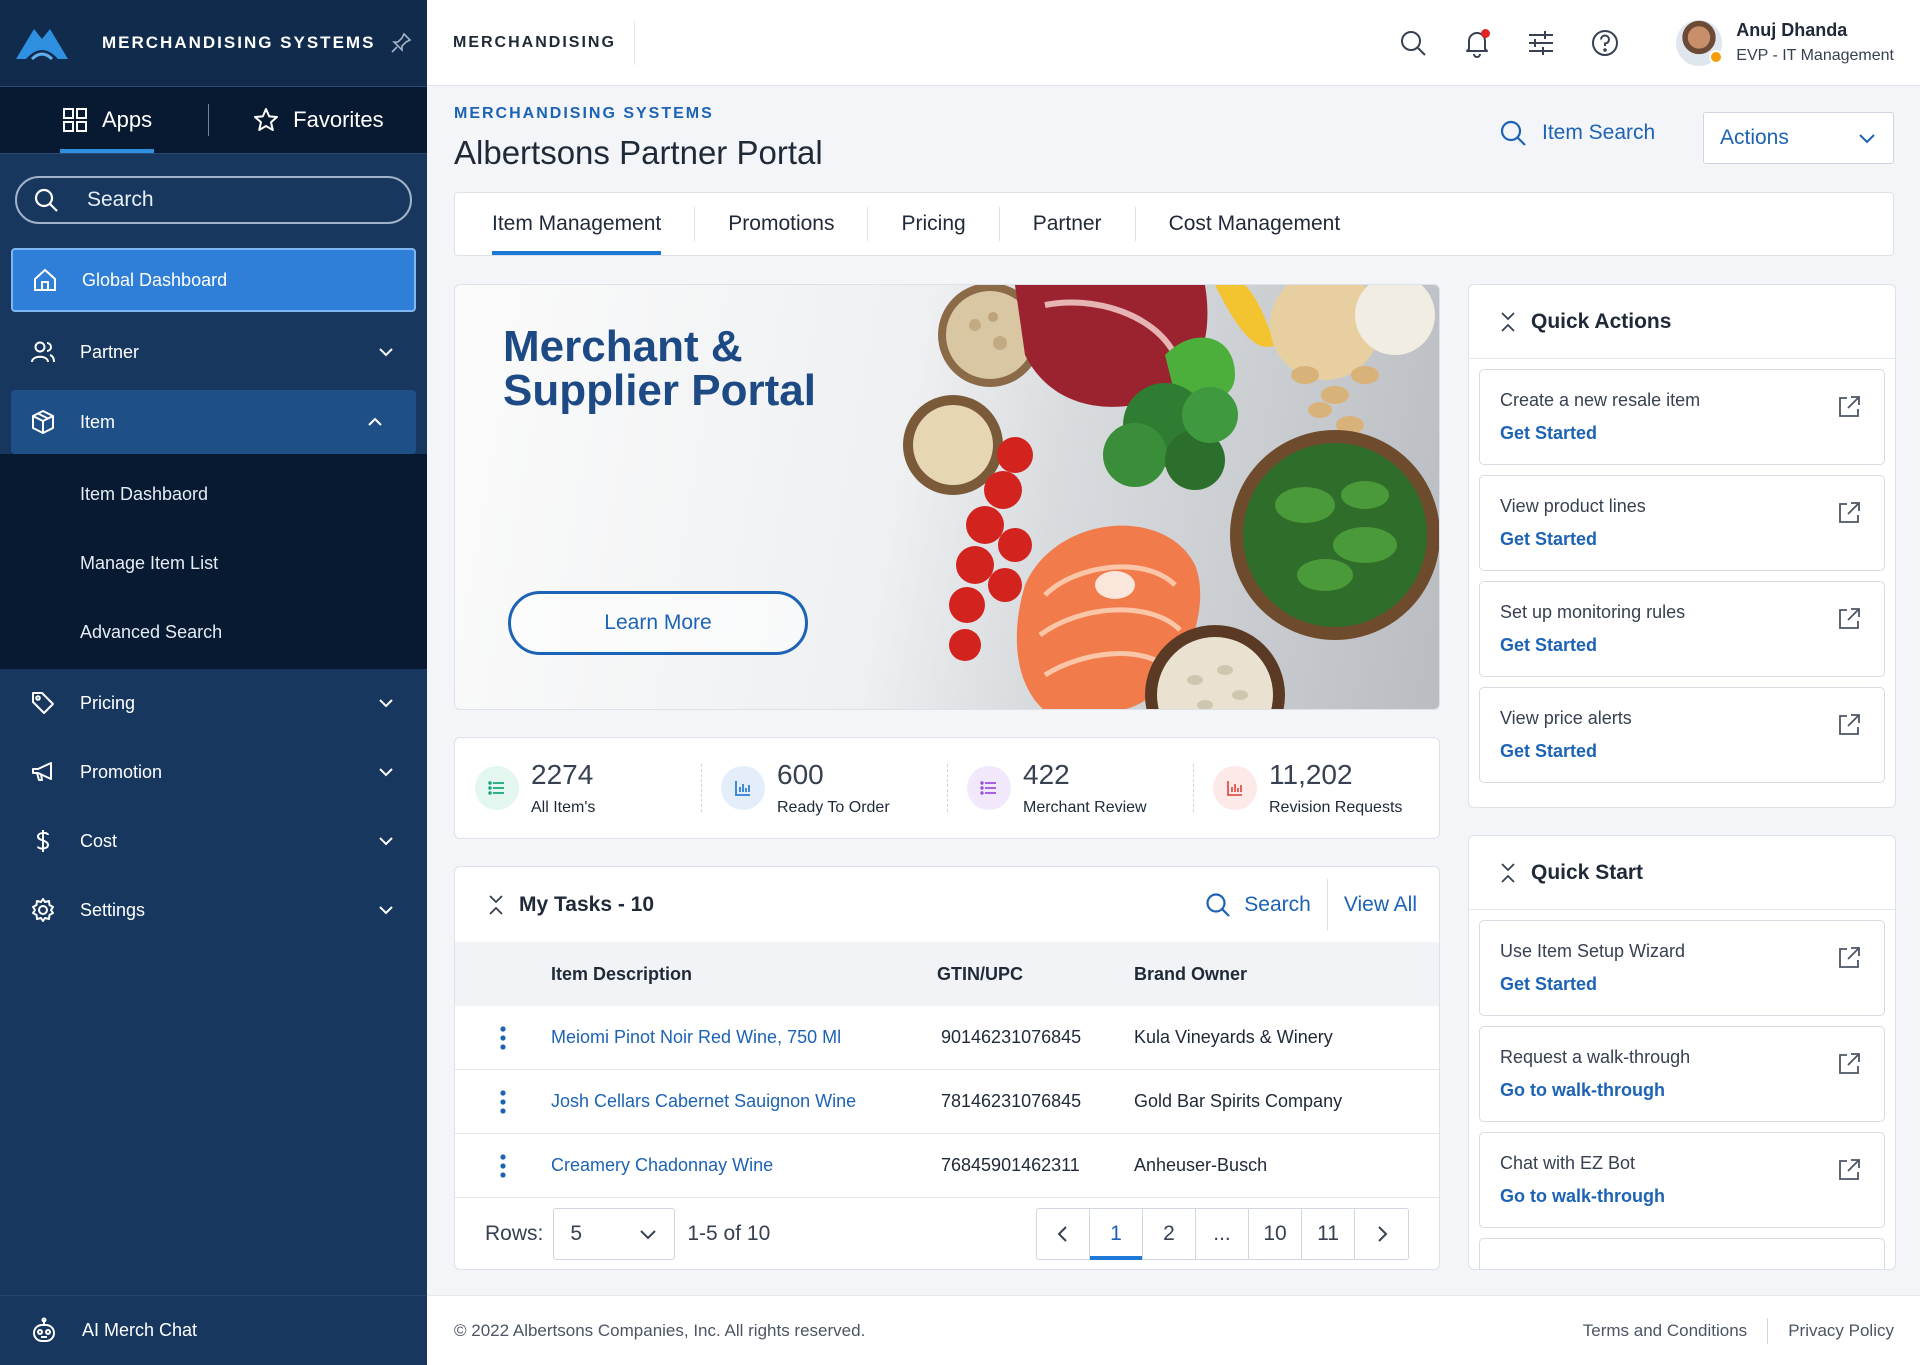 The height and width of the screenshot is (1365, 1920). Describe the element at coordinates (1665, 1331) in the screenshot. I see `terms-link: Terms and Conditions` at that location.